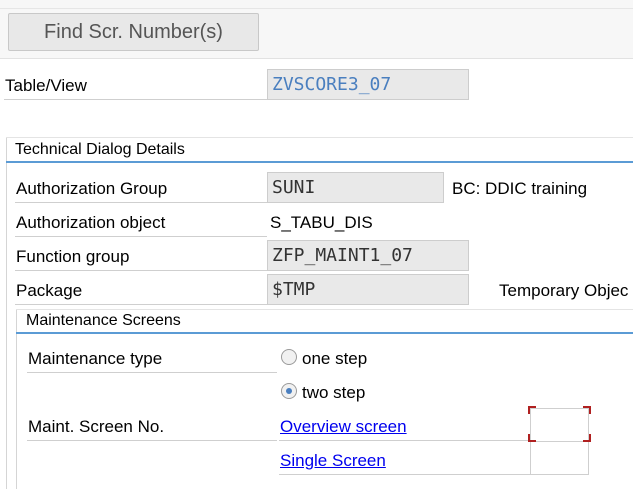 Image resolution: width=633 pixels, height=489 pixels. What do you see at coordinates (559, 425) in the screenshot?
I see `overview-screen-number-field` at bounding box center [559, 425].